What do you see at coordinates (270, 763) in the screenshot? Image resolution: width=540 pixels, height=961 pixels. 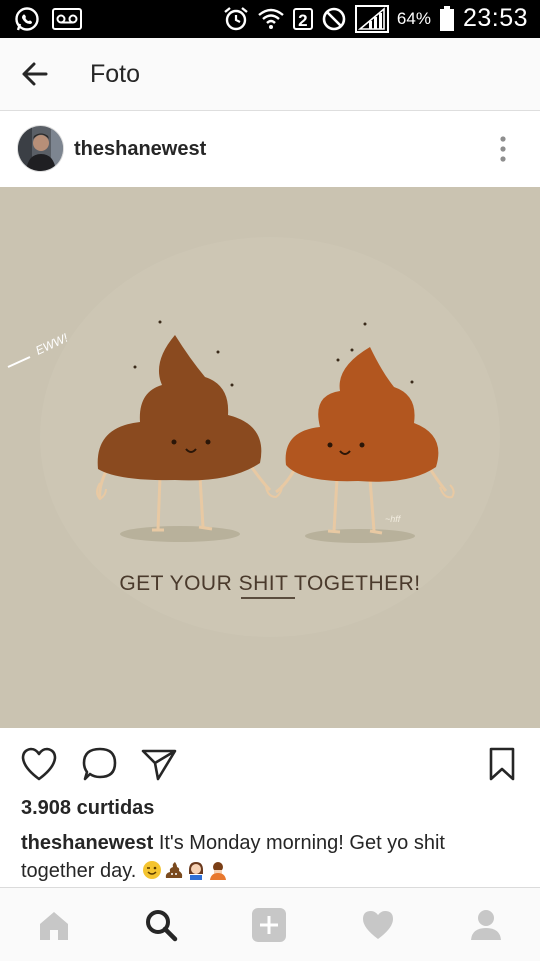 I see `post-actions` at bounding box center [270, 763].